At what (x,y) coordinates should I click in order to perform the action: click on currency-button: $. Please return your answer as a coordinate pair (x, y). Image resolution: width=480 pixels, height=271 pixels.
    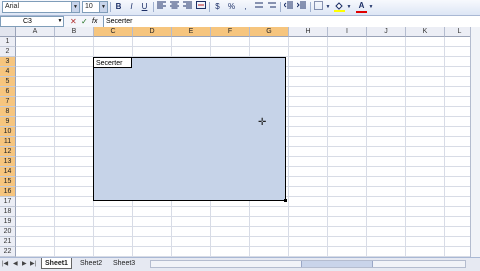
    Looking at the image, I should click on (217, 7).